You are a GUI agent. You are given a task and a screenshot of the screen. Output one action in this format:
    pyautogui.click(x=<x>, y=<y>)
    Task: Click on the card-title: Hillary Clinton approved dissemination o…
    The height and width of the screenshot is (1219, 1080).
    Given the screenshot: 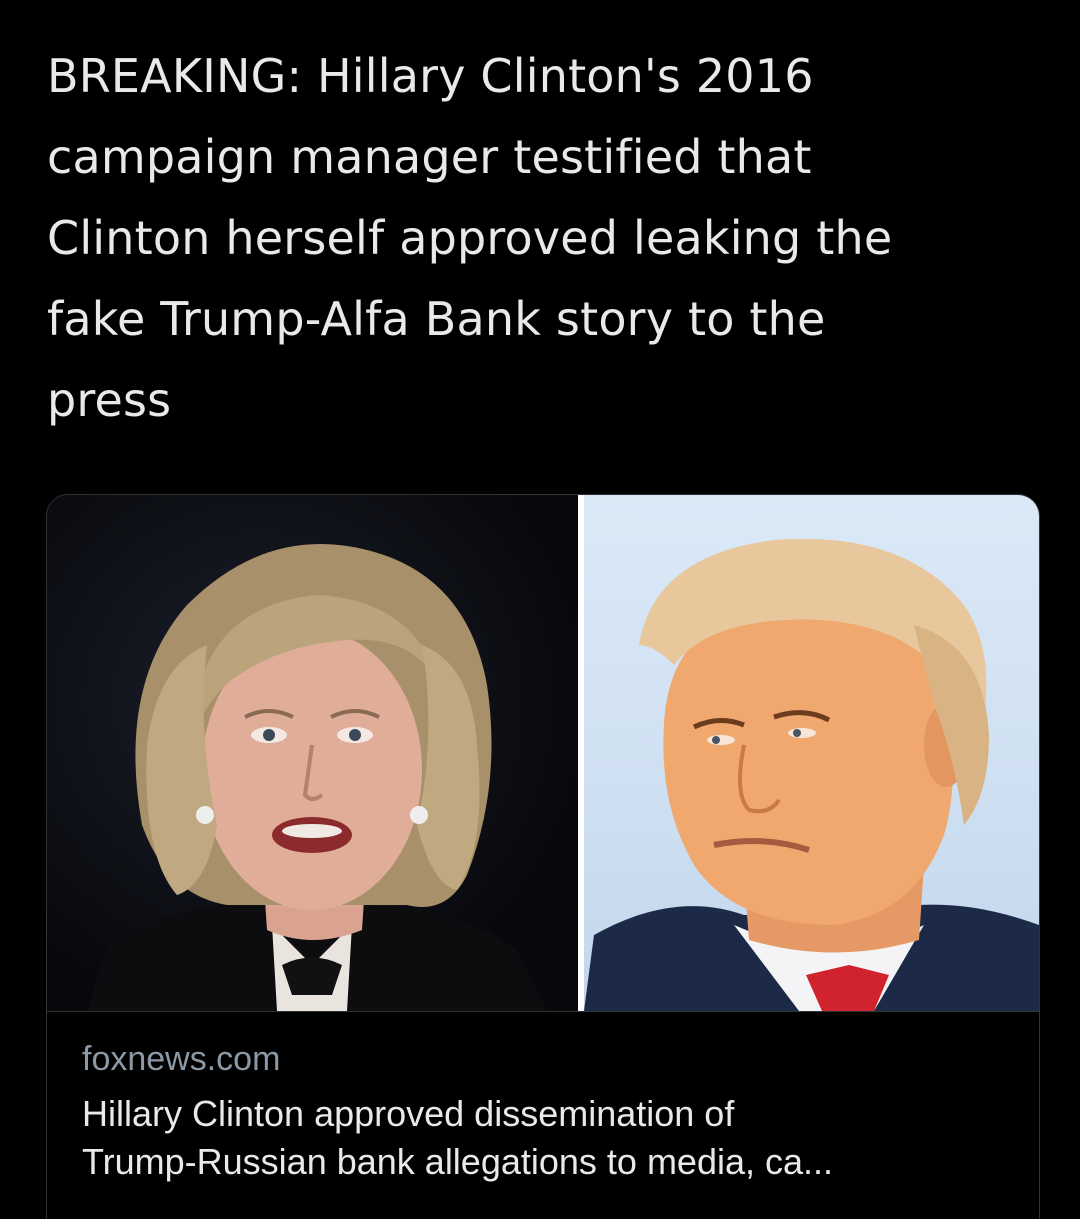 What is the action you would take?
    pyautogui.click(x=547, y=1138)
    